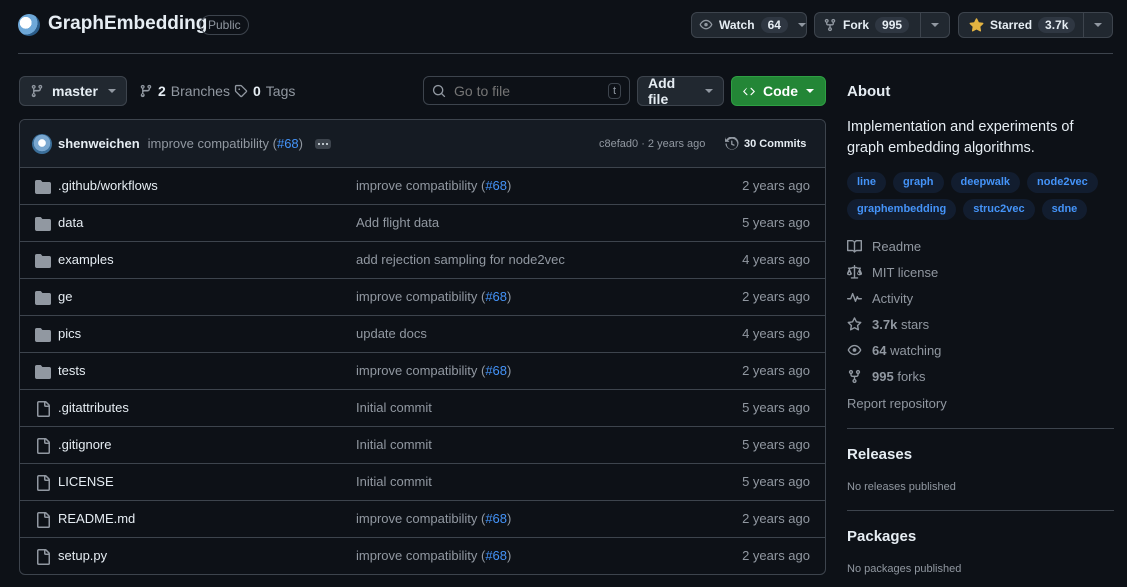 This screenshot has height=587, width=1127. What do you see at coordinates (1097, 25) in the screenshot?
I see `star-dropdown` at bounding box center [1097, 25].